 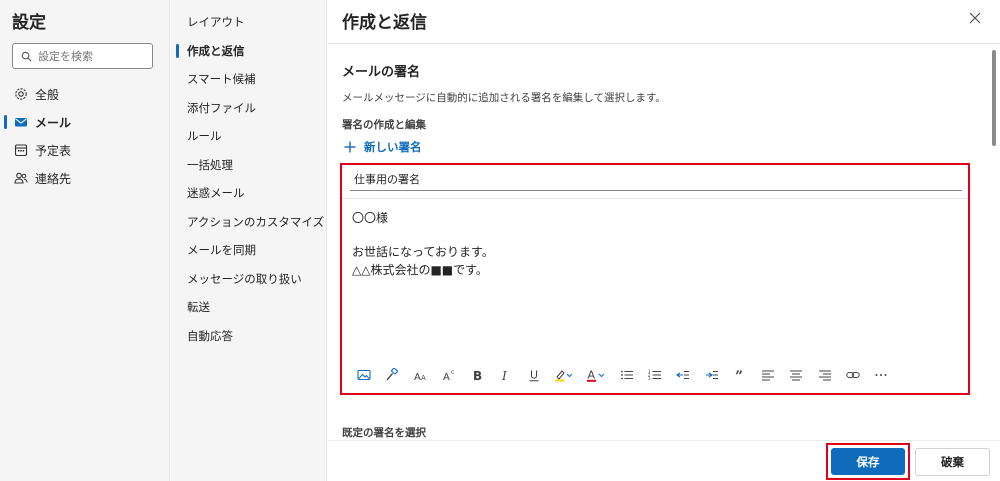 What do you see at coordinates (21, 94) in the screenshot?
I see `gear-icon` at bounding box center [21, 94].